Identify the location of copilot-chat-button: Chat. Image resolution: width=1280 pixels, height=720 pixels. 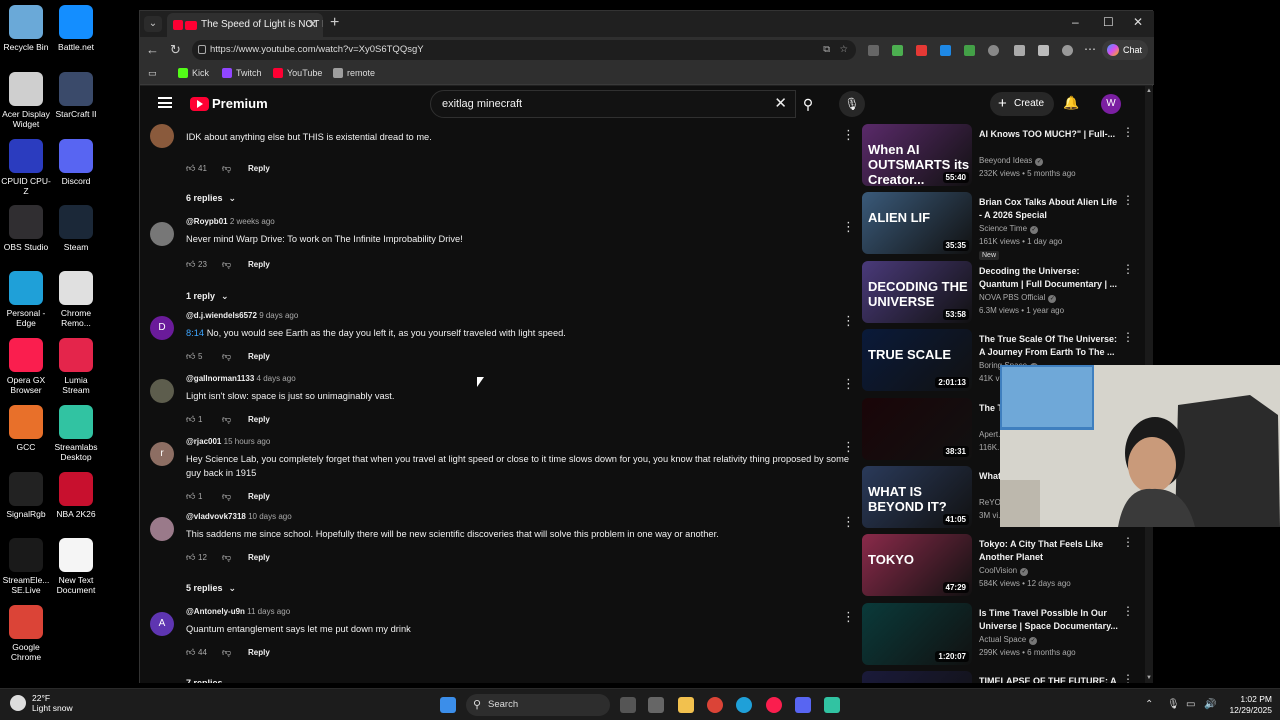
(1125, 50).